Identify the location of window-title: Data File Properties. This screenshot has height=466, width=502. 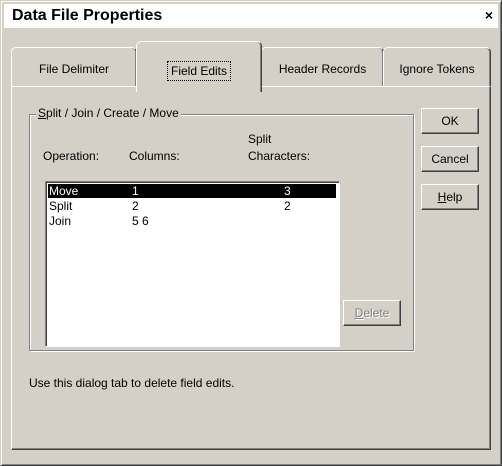
(87, 15).